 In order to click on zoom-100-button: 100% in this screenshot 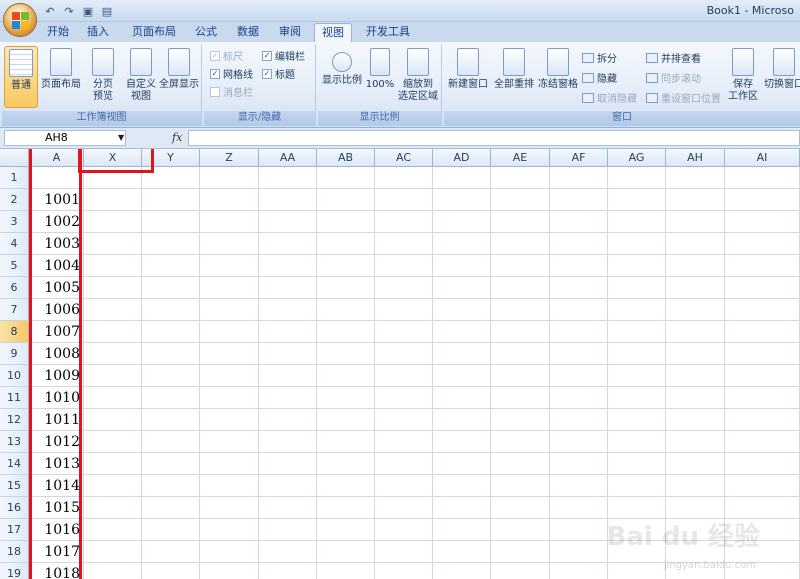, I will do `click(380, 77)`.